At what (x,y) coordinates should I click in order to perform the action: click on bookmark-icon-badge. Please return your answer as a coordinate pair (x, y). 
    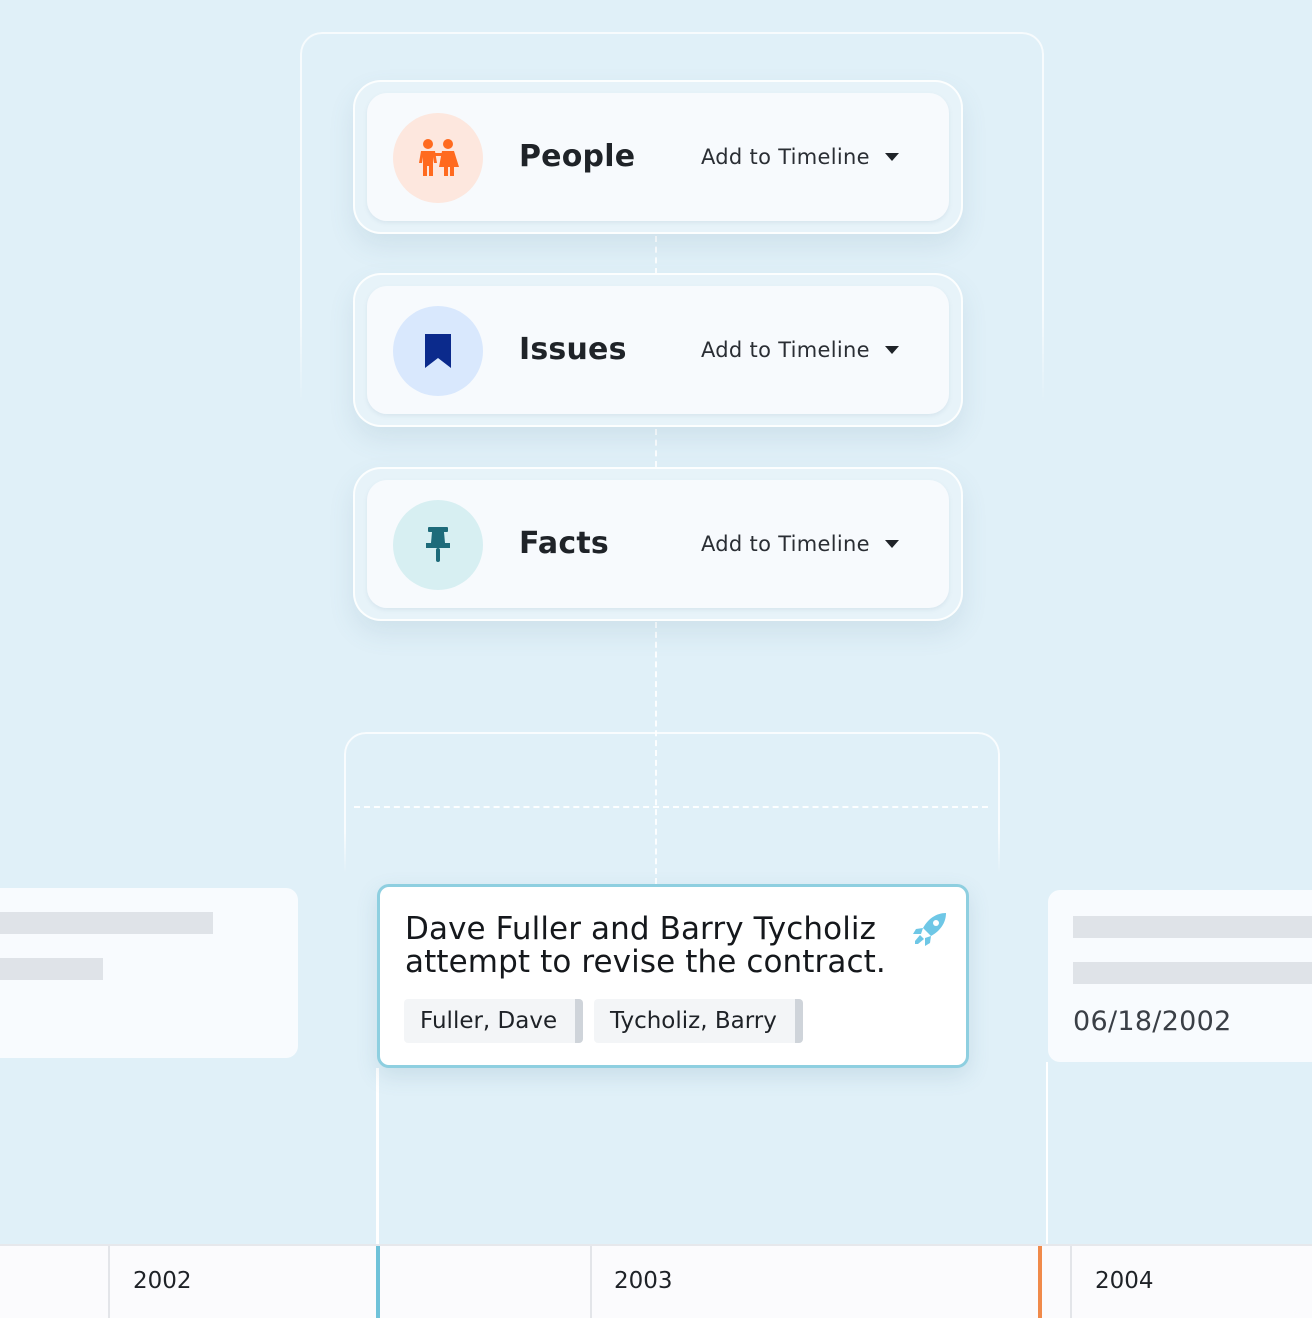
    Looking at the image, I should click on (438, 351).